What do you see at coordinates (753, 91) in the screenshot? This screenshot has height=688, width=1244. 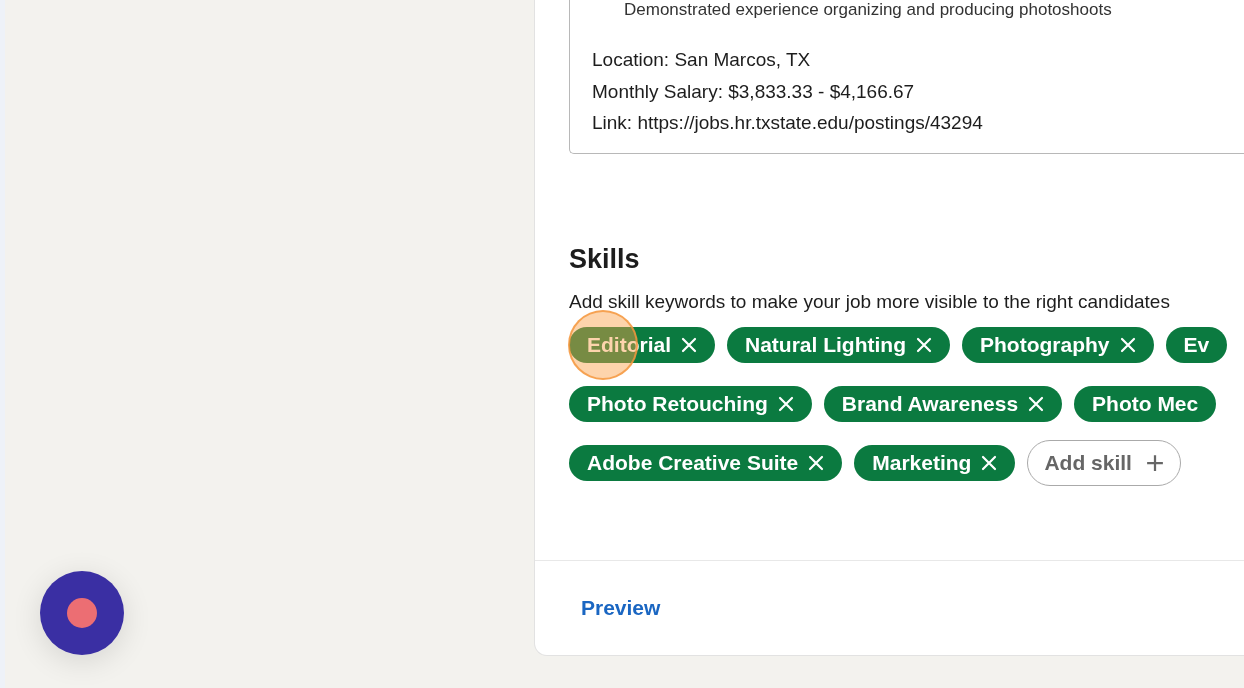 I see `description-text: Monthly Salary: $3,833.33 - $4,166.67` at bounding box center [753, 91].